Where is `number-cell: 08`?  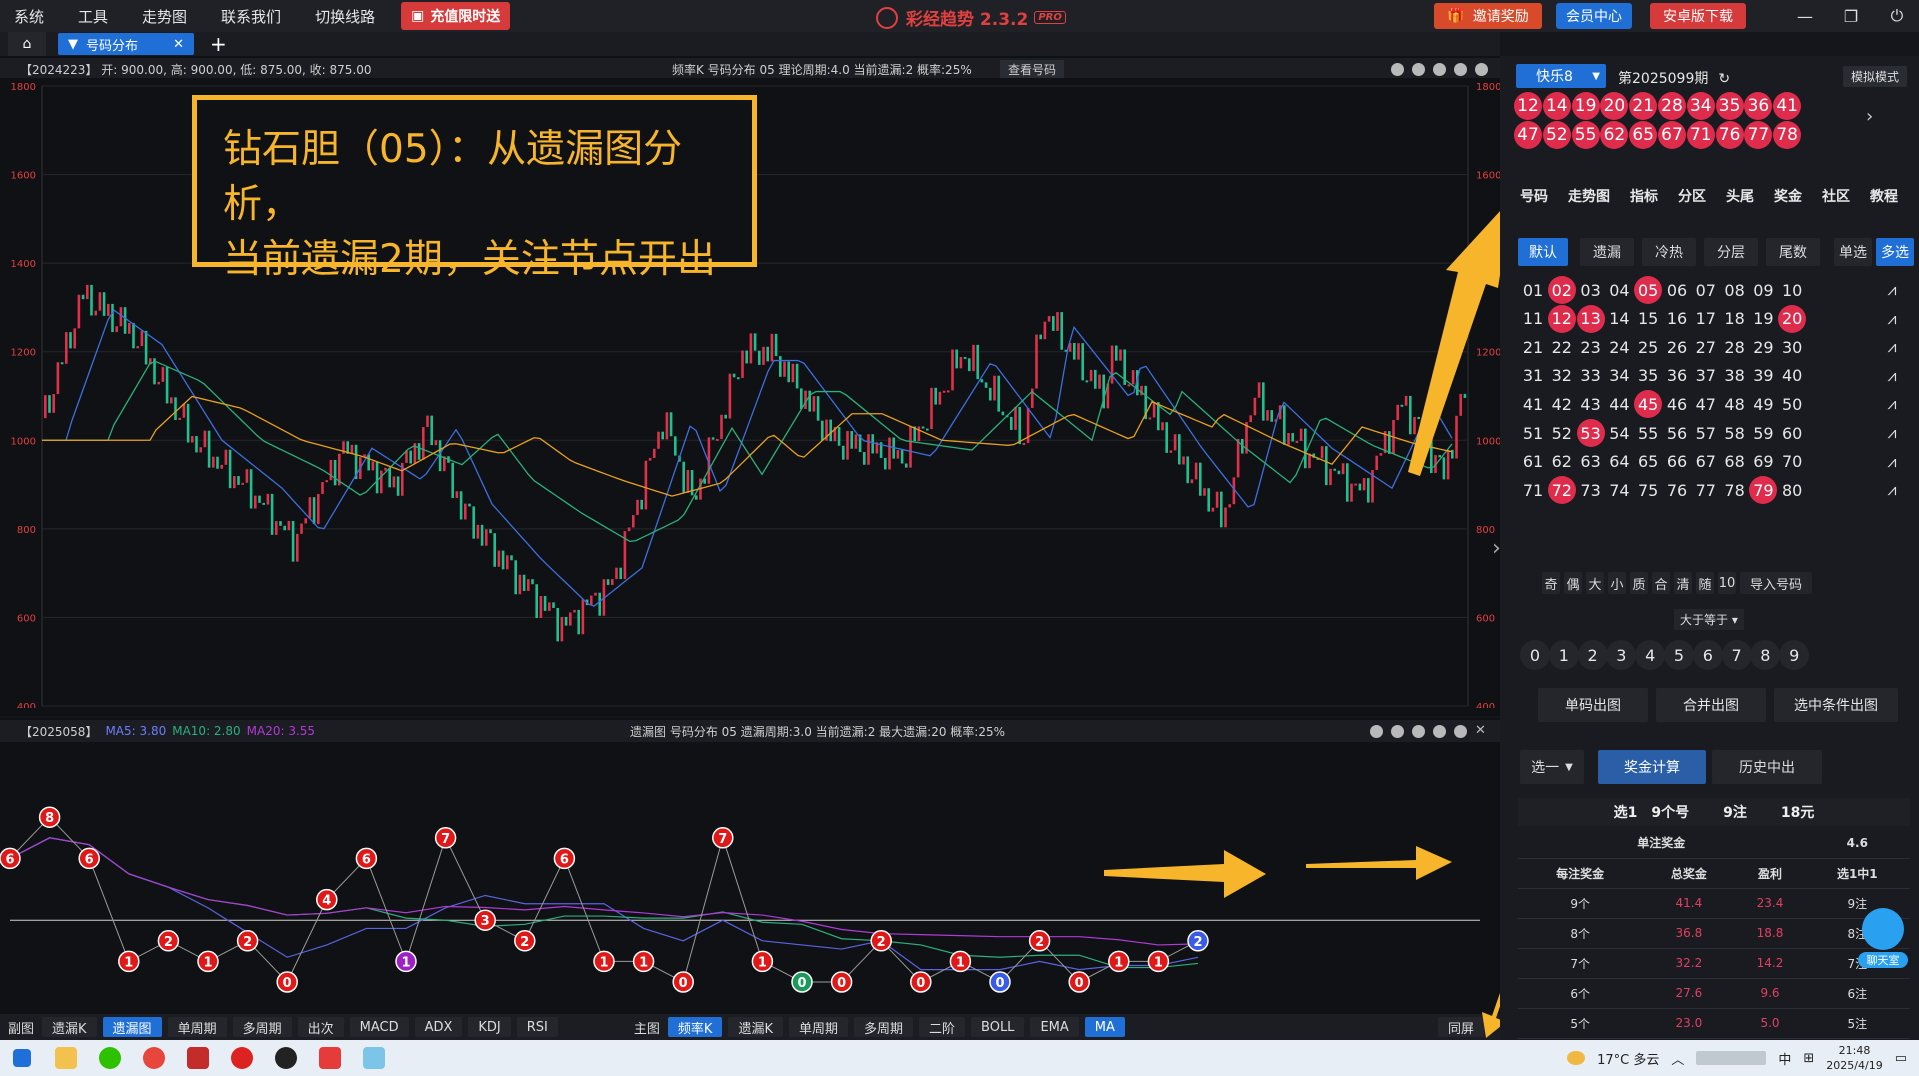
number-cell: 08 is located at coordinates (1735, 290).